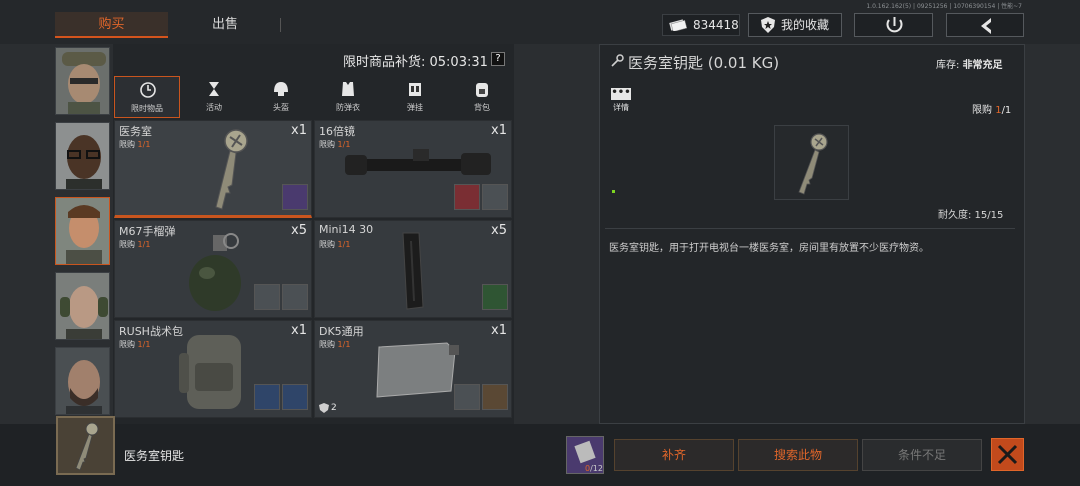 The image size is (1080, 486). What do you see at coordinates (495, 397) in the screenshot?
I see `pliers-icon` at bounding box center [495, 397].